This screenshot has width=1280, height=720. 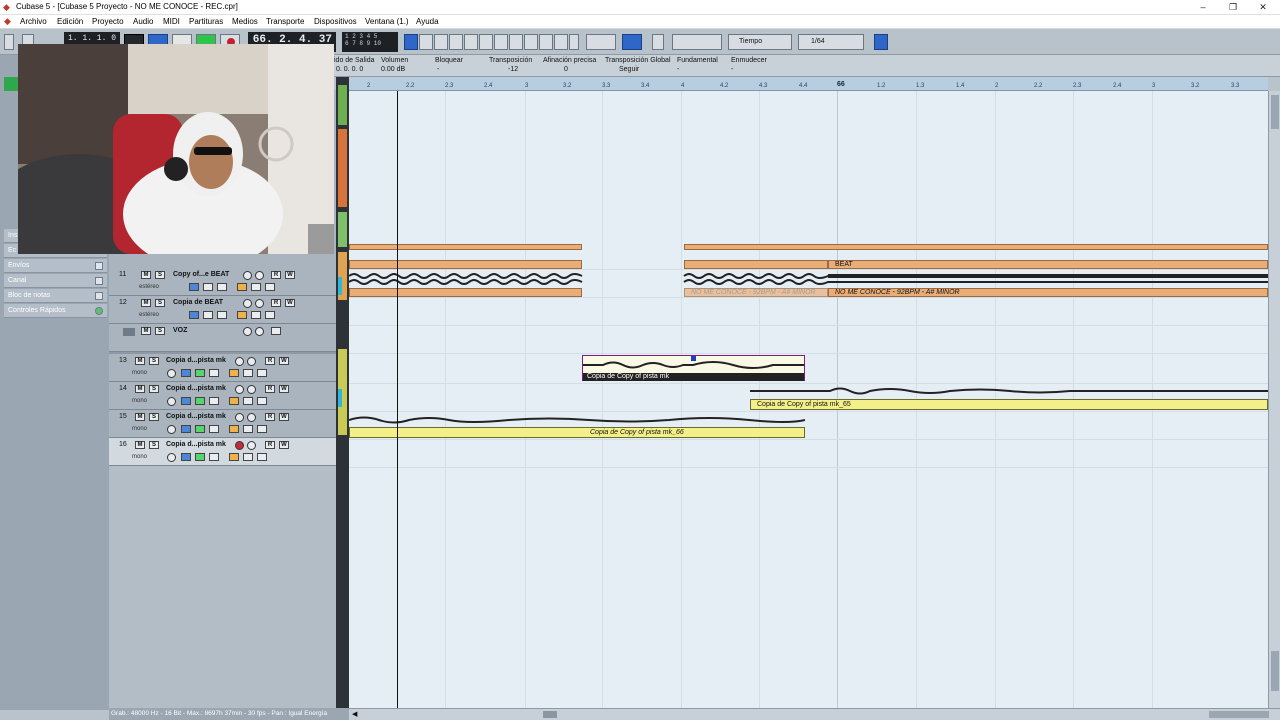 I want to click on info-value-global-transpose: Seguir, so click(x=629, y=69).